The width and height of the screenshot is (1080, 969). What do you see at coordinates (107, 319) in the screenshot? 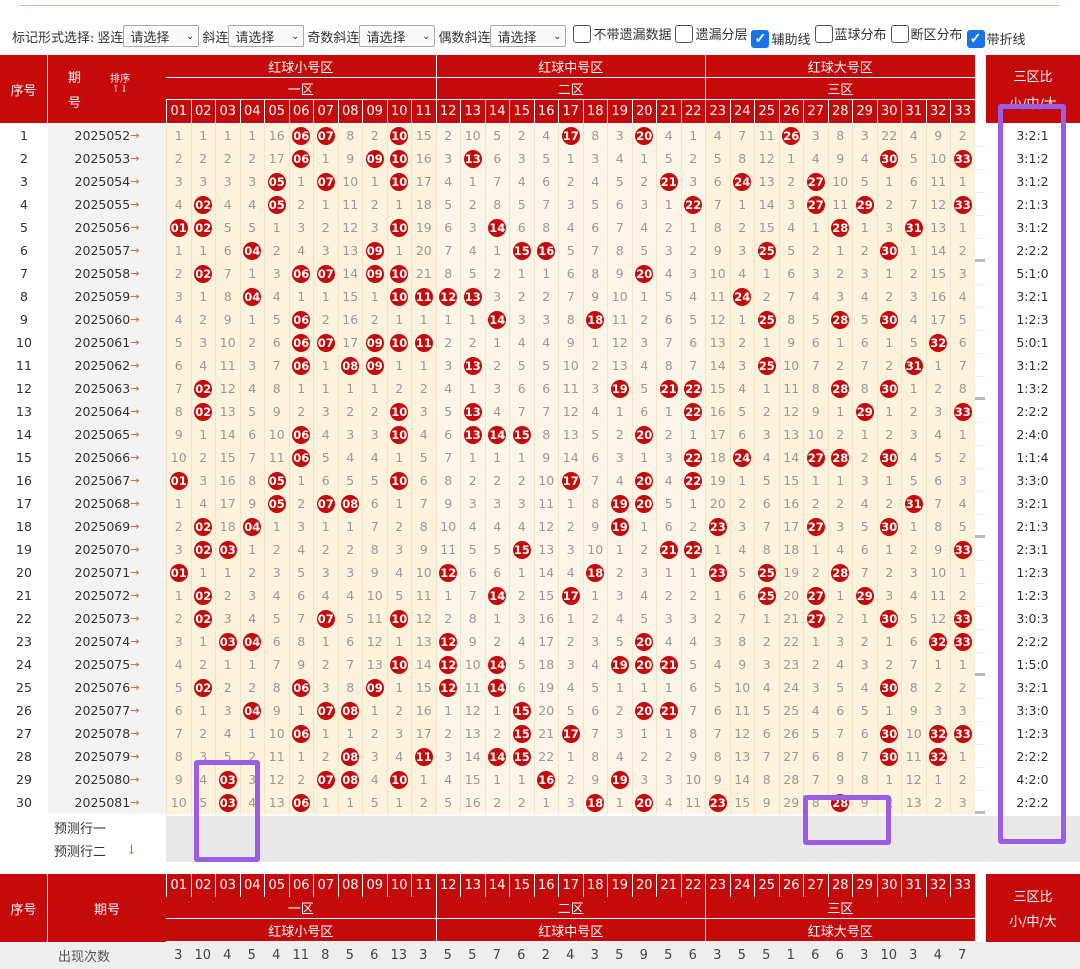
I see `row-period: 2025060 →` at bounding box center [107, 319].